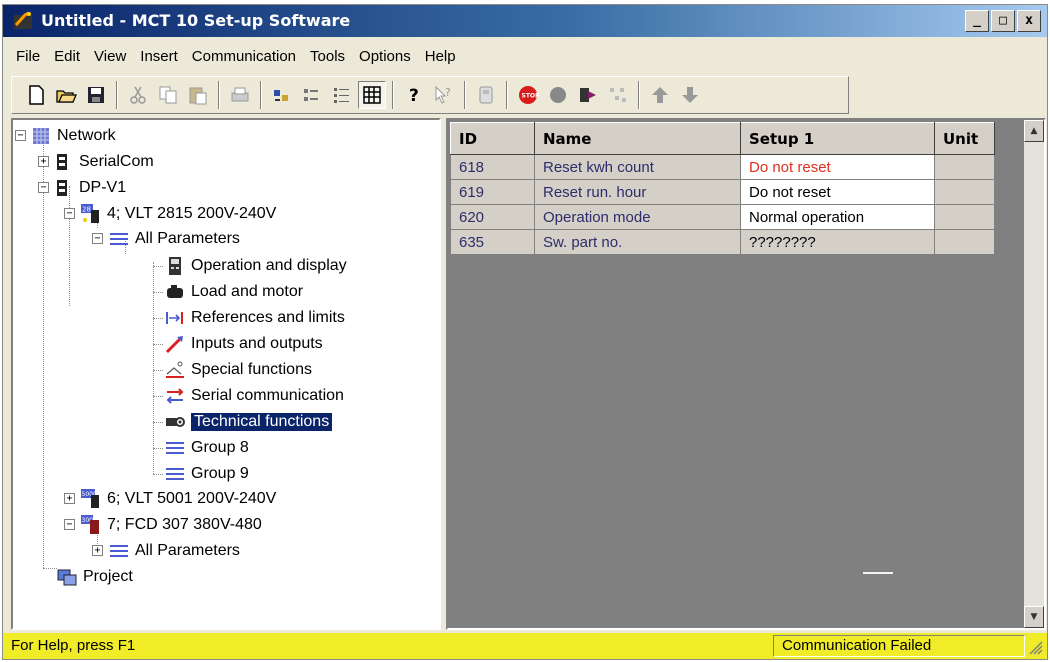  I want to click on title-bar: Untitled - MCT 10 Set-up Software _ □ x, so click(525, 21).